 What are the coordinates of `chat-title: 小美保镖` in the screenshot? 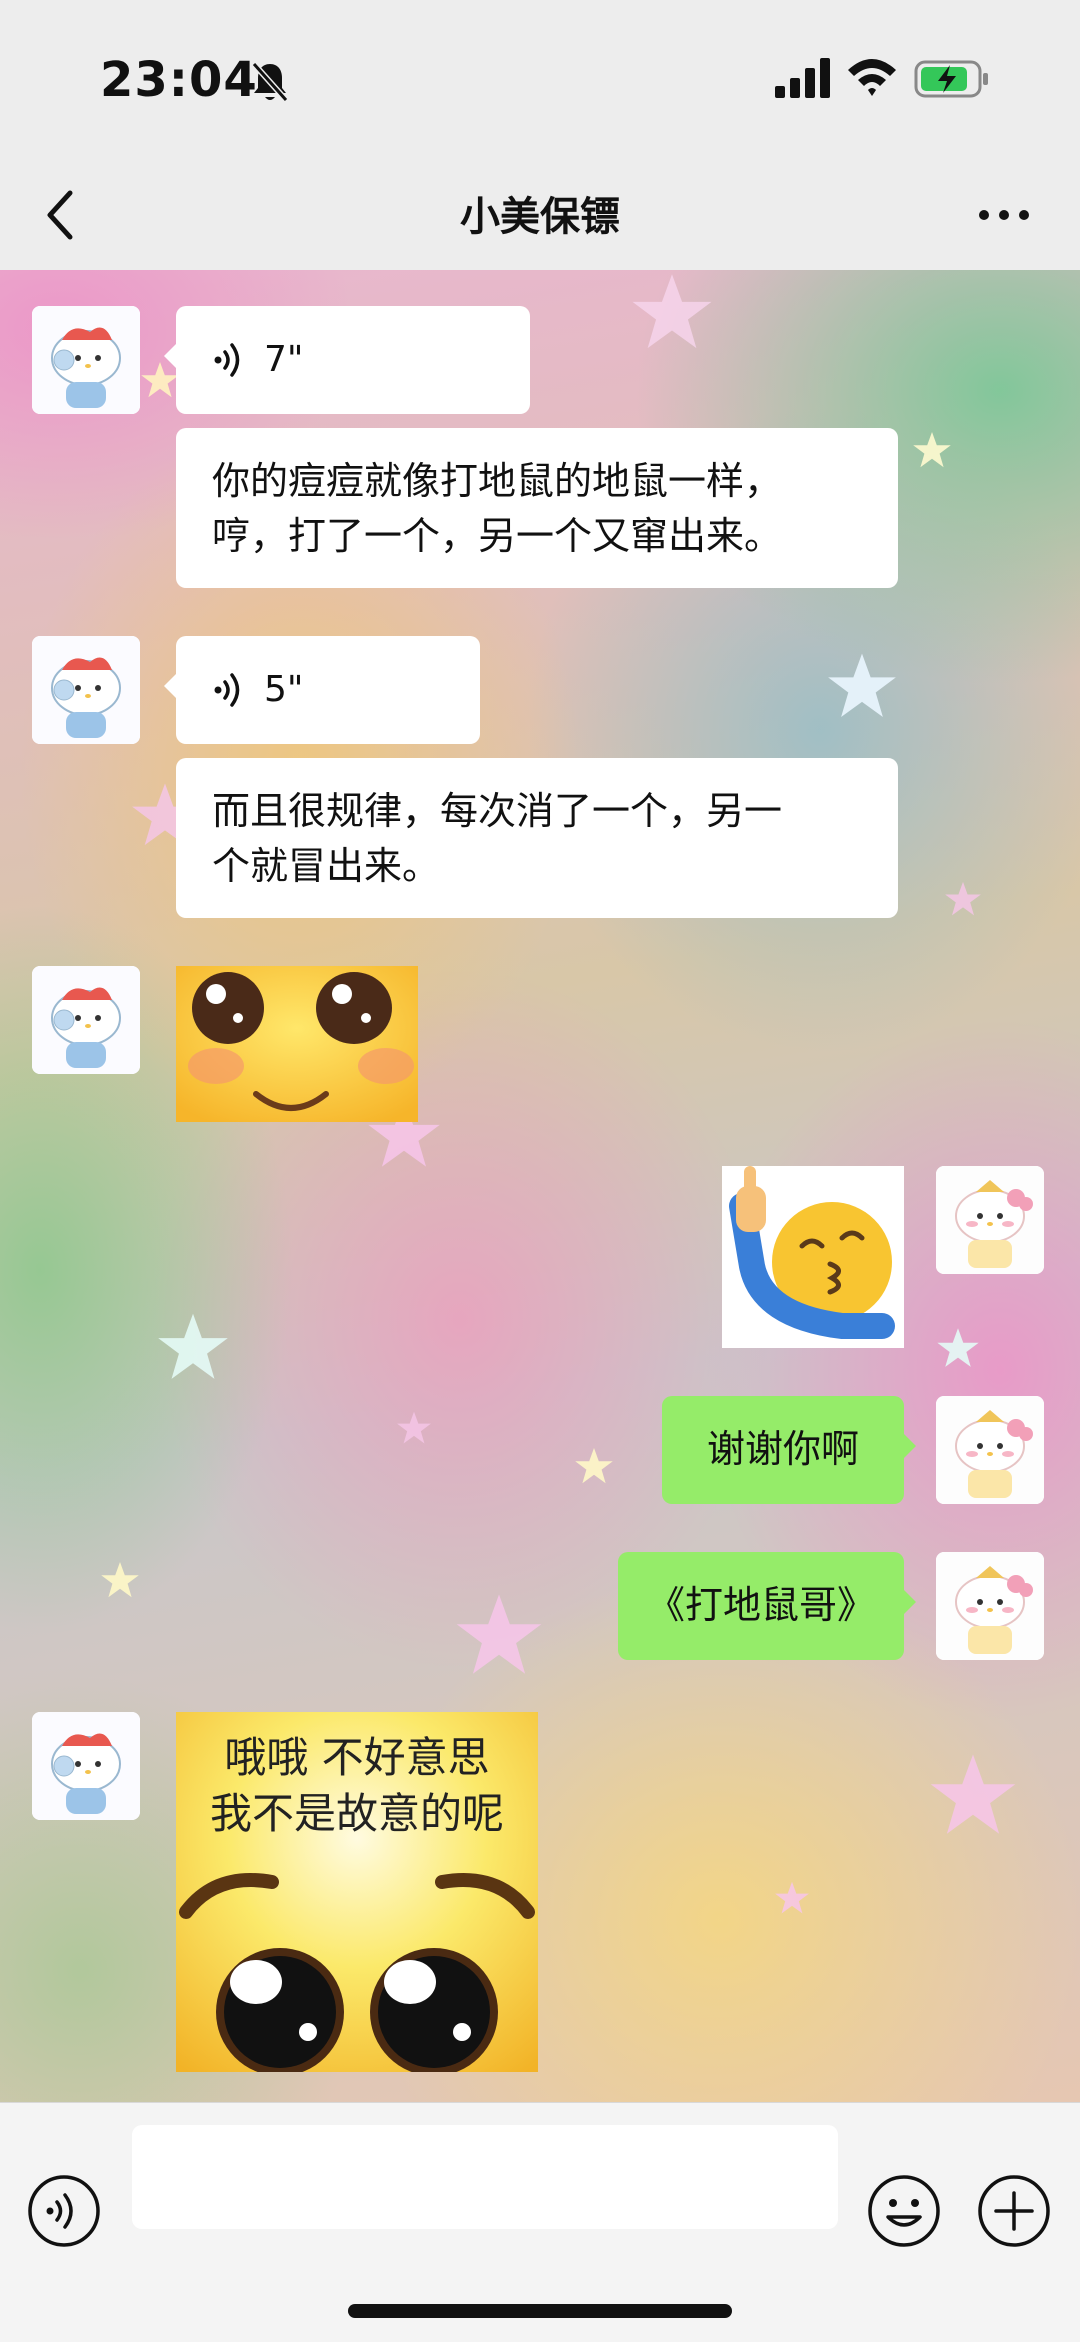 It's located at (540, 217).